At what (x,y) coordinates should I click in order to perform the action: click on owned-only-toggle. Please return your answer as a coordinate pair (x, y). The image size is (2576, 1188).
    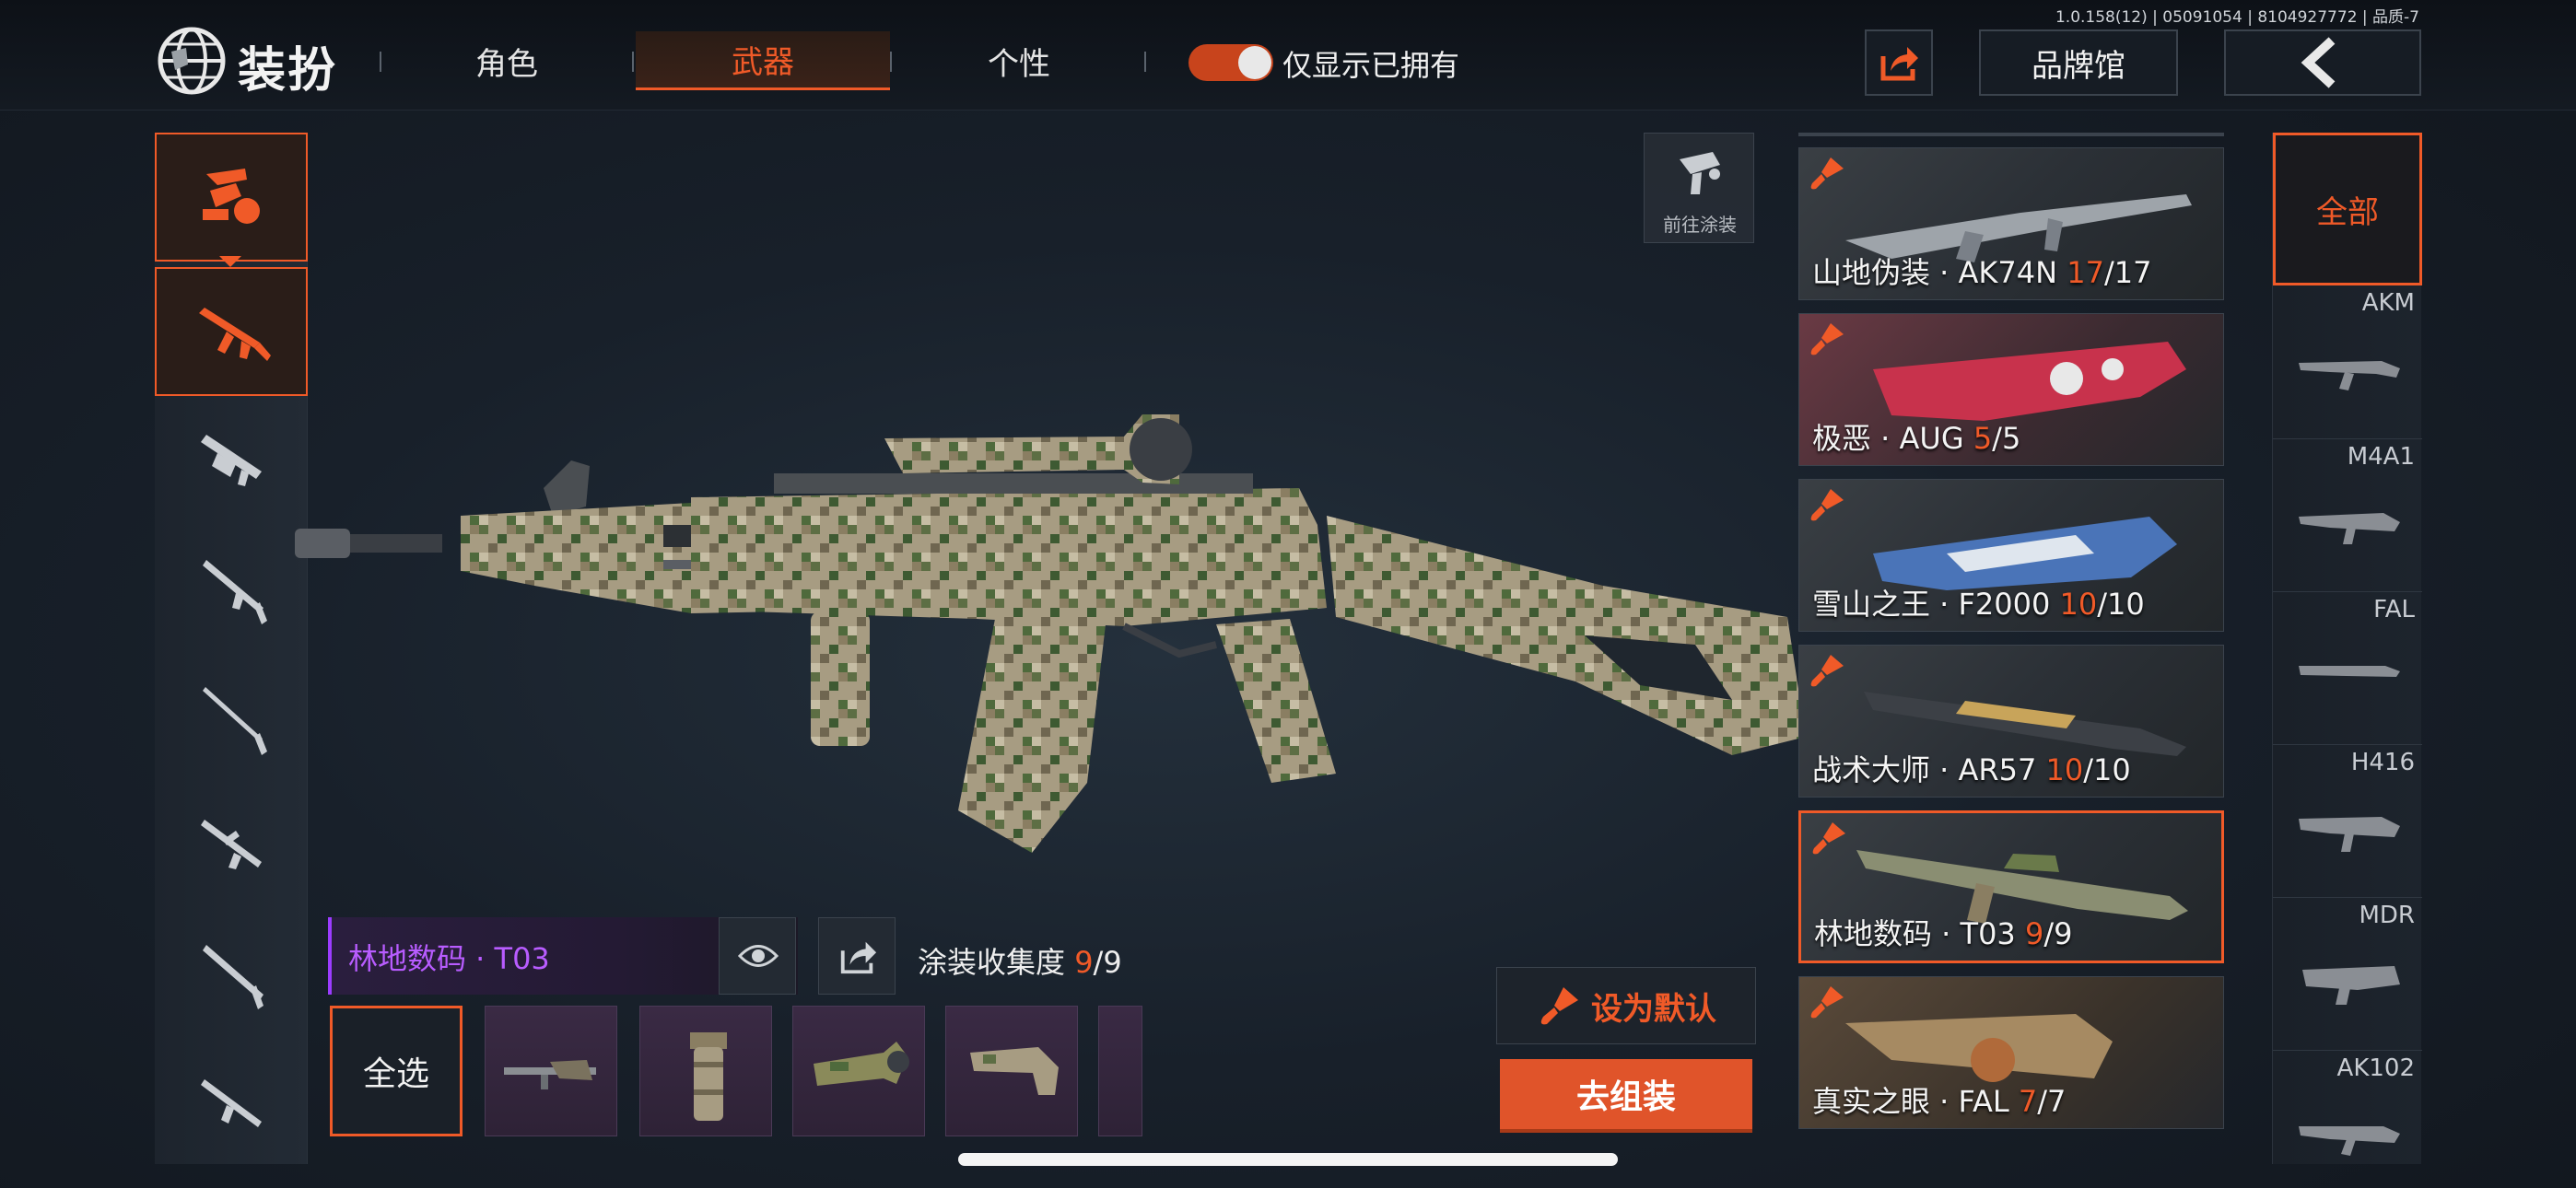
    Looking at the image, I should click on (1230, 63).